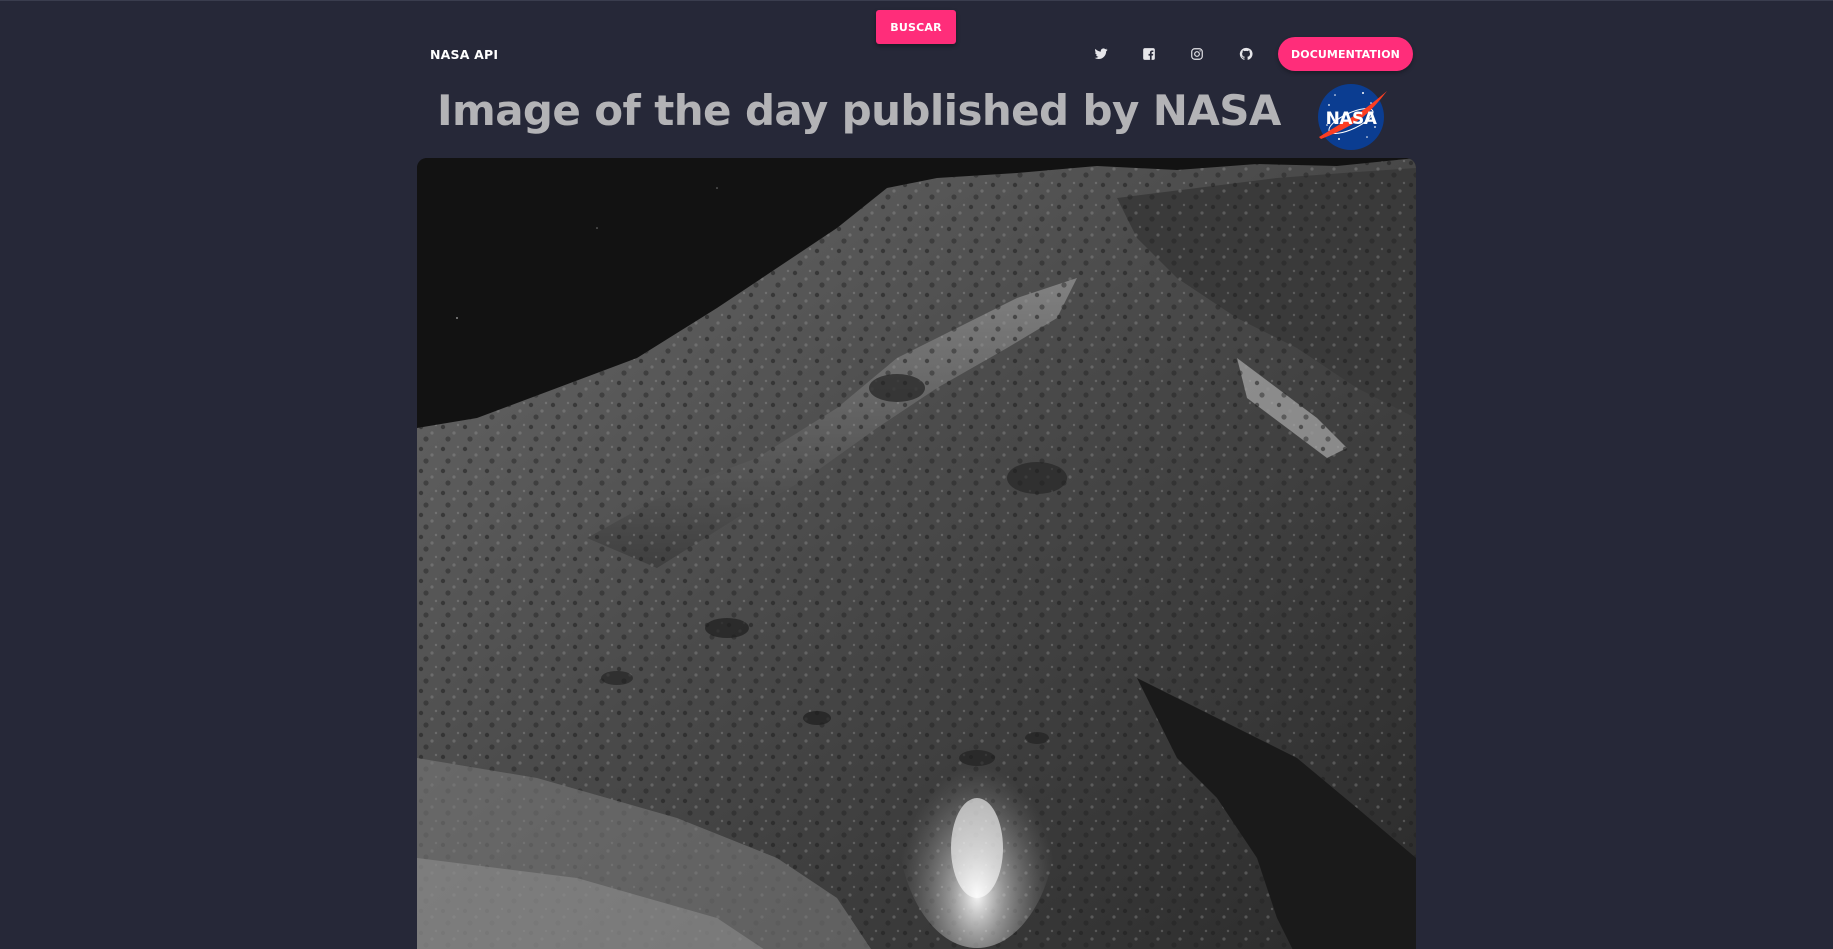 The width and height of the screenshot is (1833, 949). What do you see at coordinates (1101, 54) in the screenshot?
I see `twitter-icon` at bounding box center [1101, 54].